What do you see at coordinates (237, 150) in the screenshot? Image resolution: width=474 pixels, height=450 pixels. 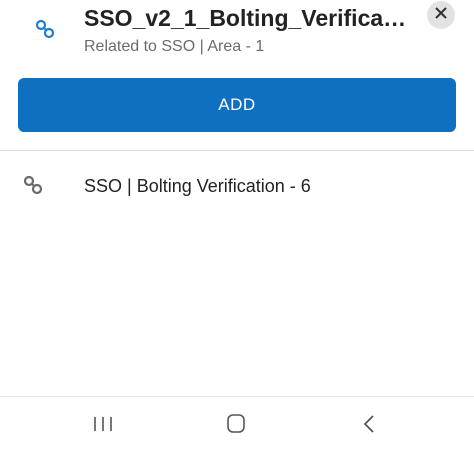 I see `divider` at bounding box center [237, 150].